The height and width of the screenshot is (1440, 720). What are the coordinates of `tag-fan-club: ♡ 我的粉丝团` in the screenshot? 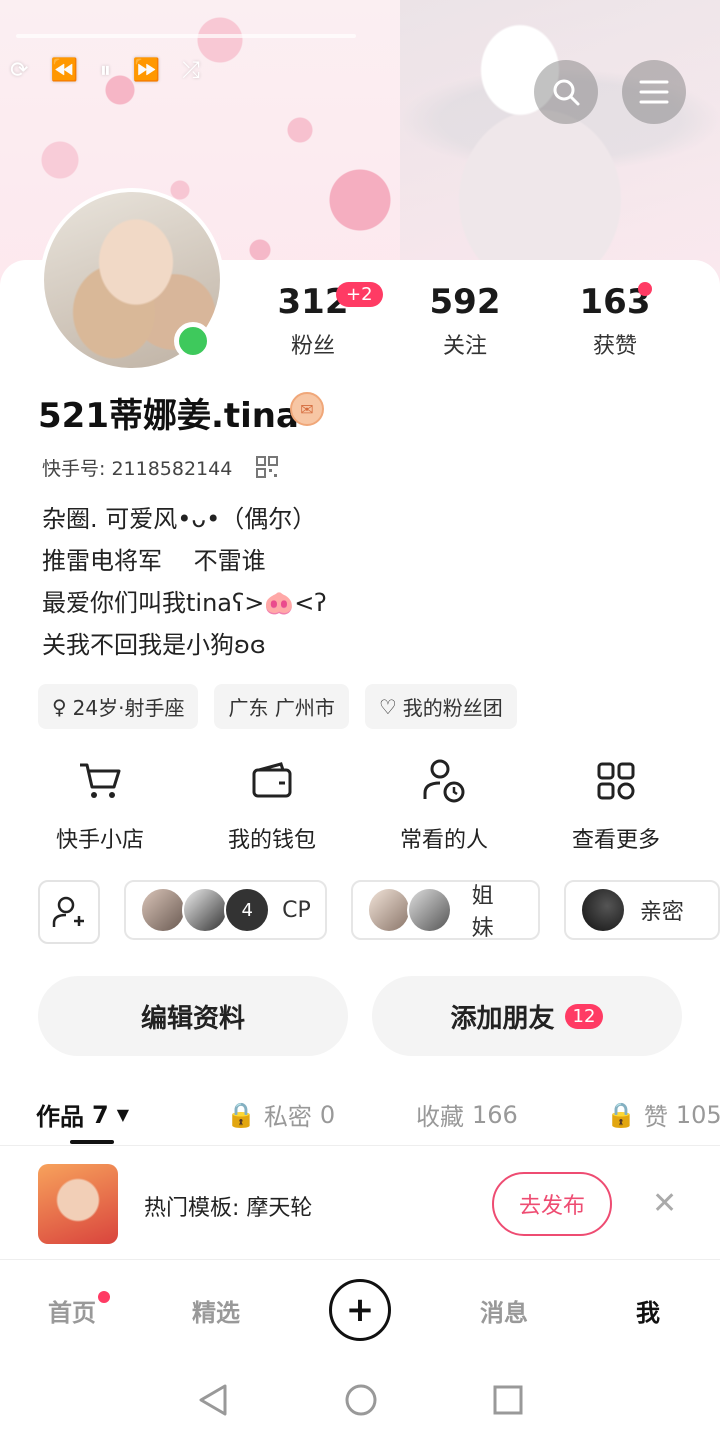 It's located at (440, 706).